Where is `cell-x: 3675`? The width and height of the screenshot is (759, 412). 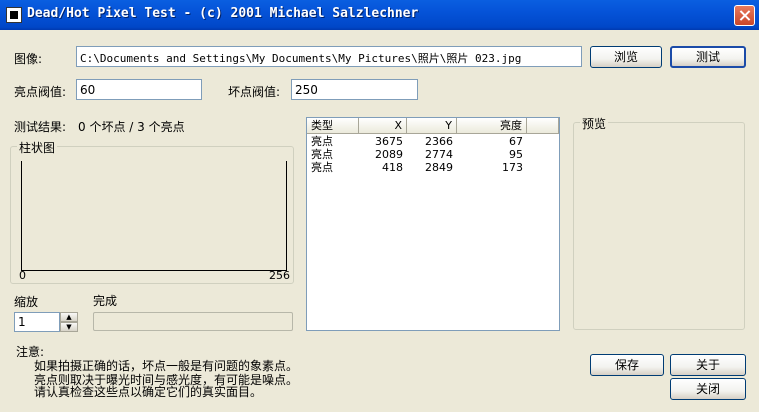
cell-x: 3675 is located at coordinates (389, 141).